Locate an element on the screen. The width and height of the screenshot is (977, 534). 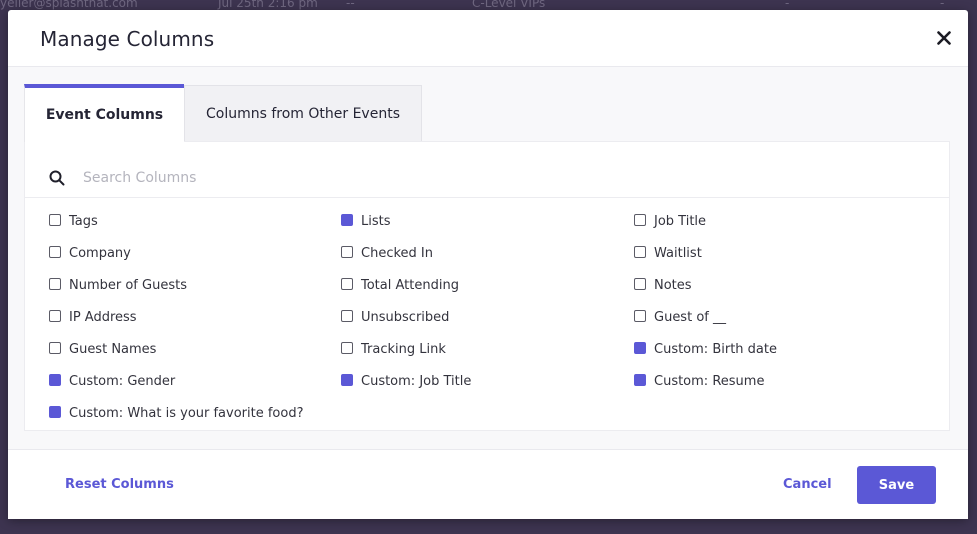
tab-columns-from-other-events: Columns from Other Events is located at coordinates (303, 113).